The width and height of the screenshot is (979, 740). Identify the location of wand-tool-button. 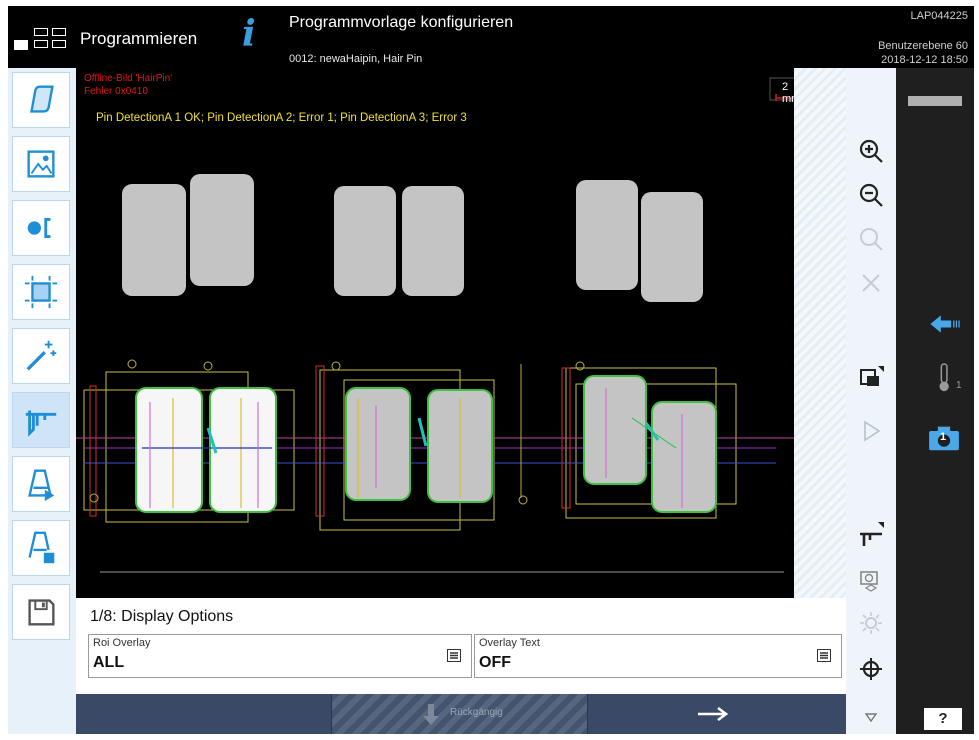
(41, 356).